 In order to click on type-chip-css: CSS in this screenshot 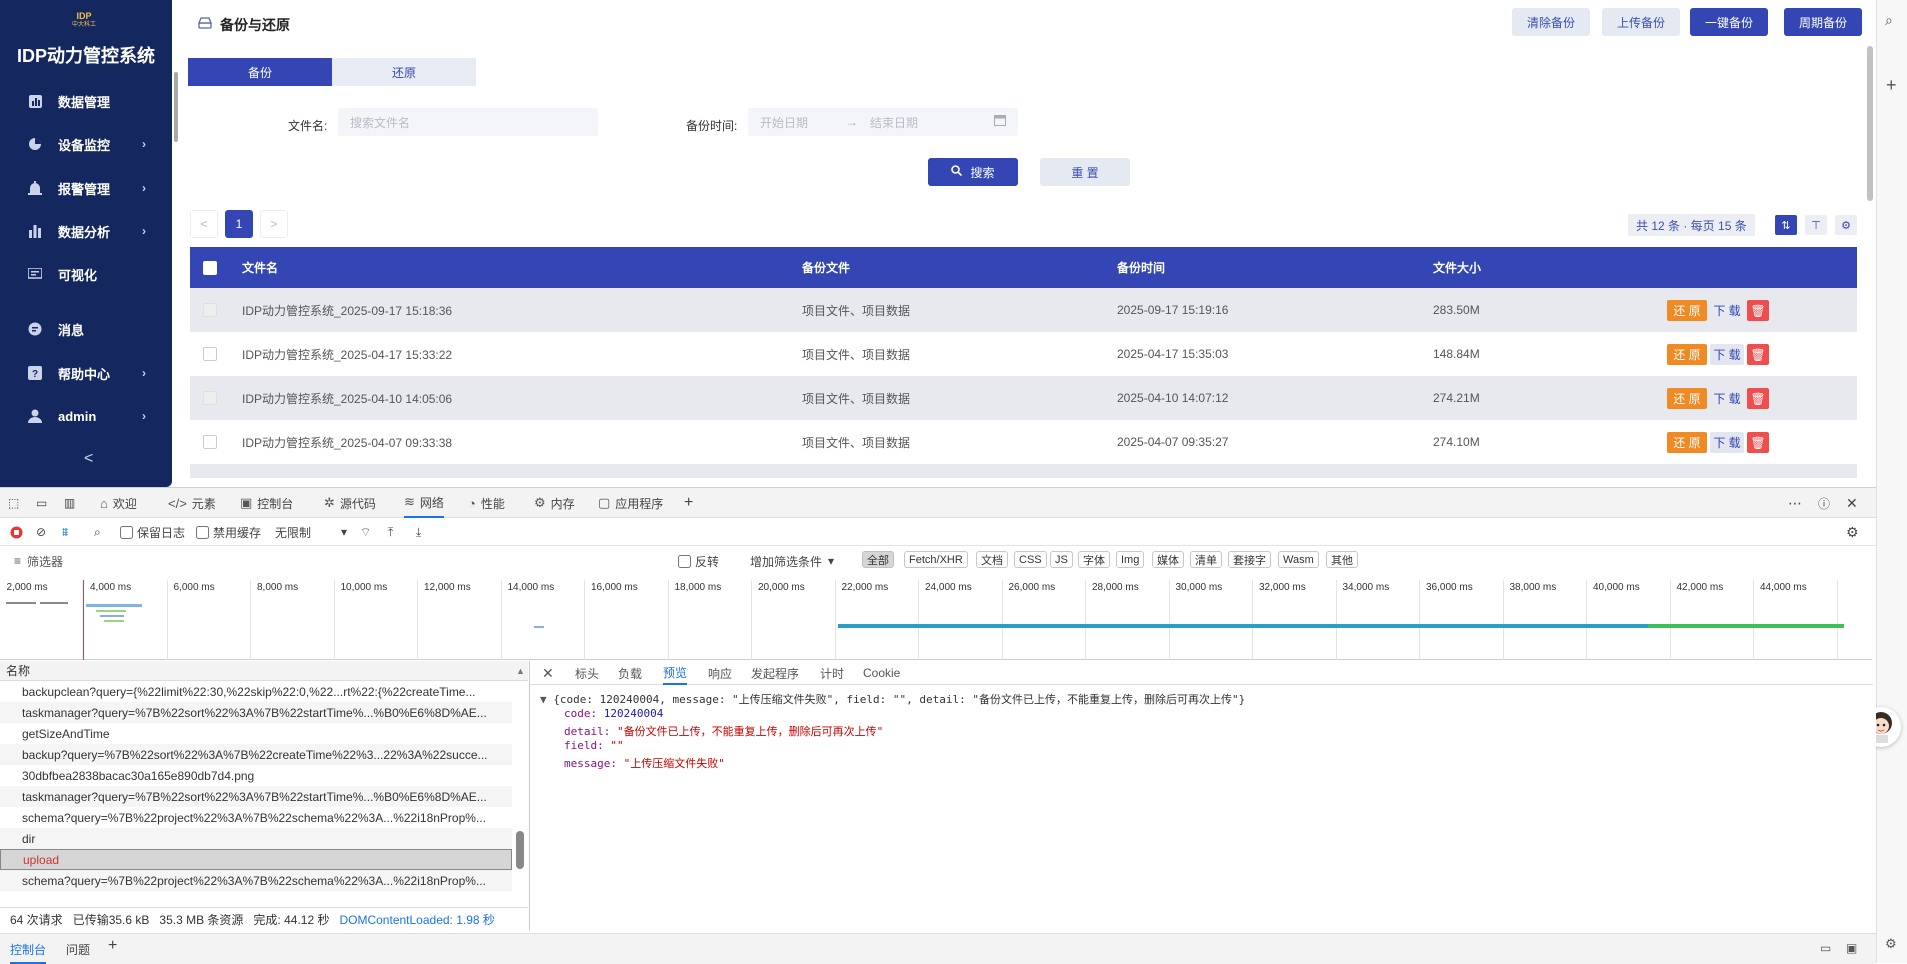, I will do `click(1030, 559)`.